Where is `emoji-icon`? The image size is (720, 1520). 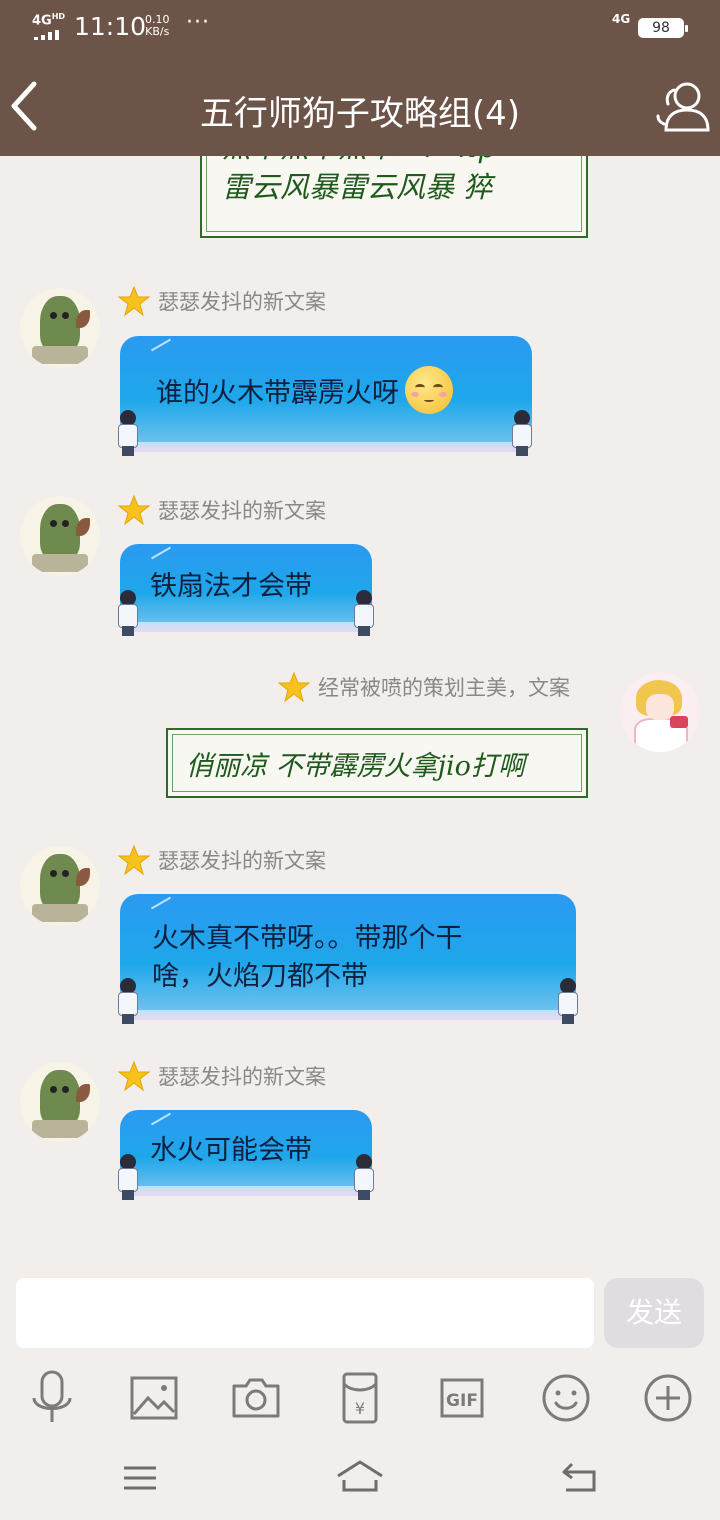
emoji-icon is located at coordinates (566, 1398).